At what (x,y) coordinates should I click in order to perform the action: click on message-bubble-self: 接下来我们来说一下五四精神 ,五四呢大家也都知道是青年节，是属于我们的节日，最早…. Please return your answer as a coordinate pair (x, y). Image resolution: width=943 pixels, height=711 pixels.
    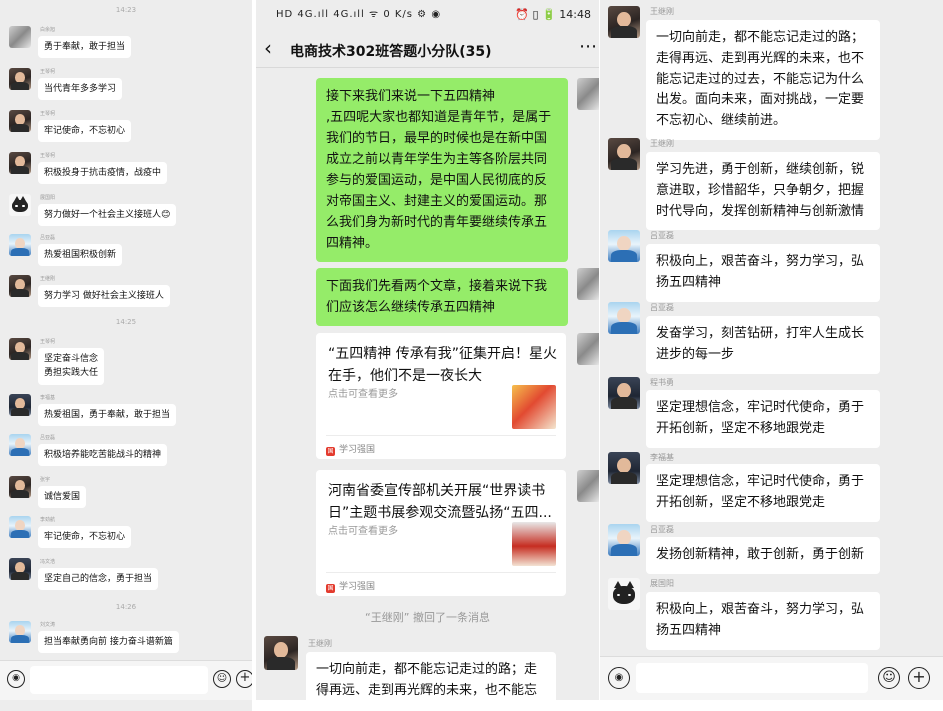
    Looking at the image, I should click on (442, 170).